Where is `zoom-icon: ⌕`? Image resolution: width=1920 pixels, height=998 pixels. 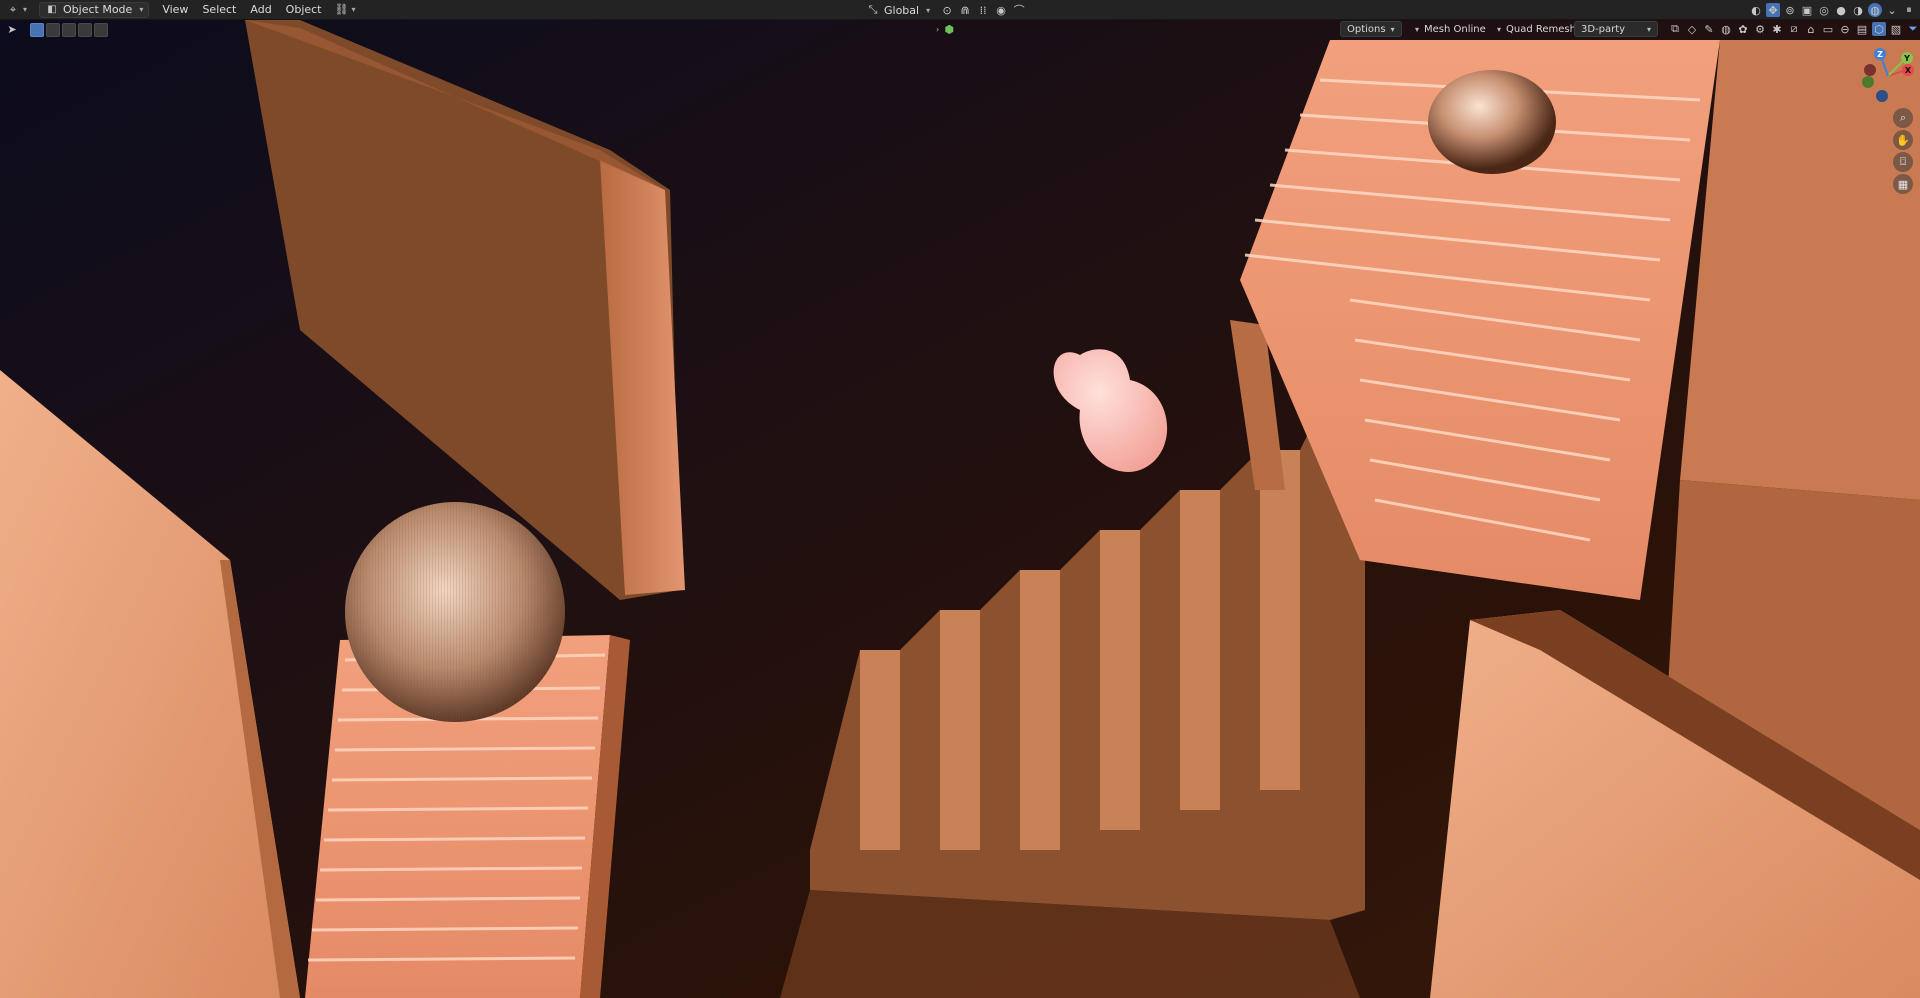
zoom-icon: ⌕ is located at coordinates (1903, 118).